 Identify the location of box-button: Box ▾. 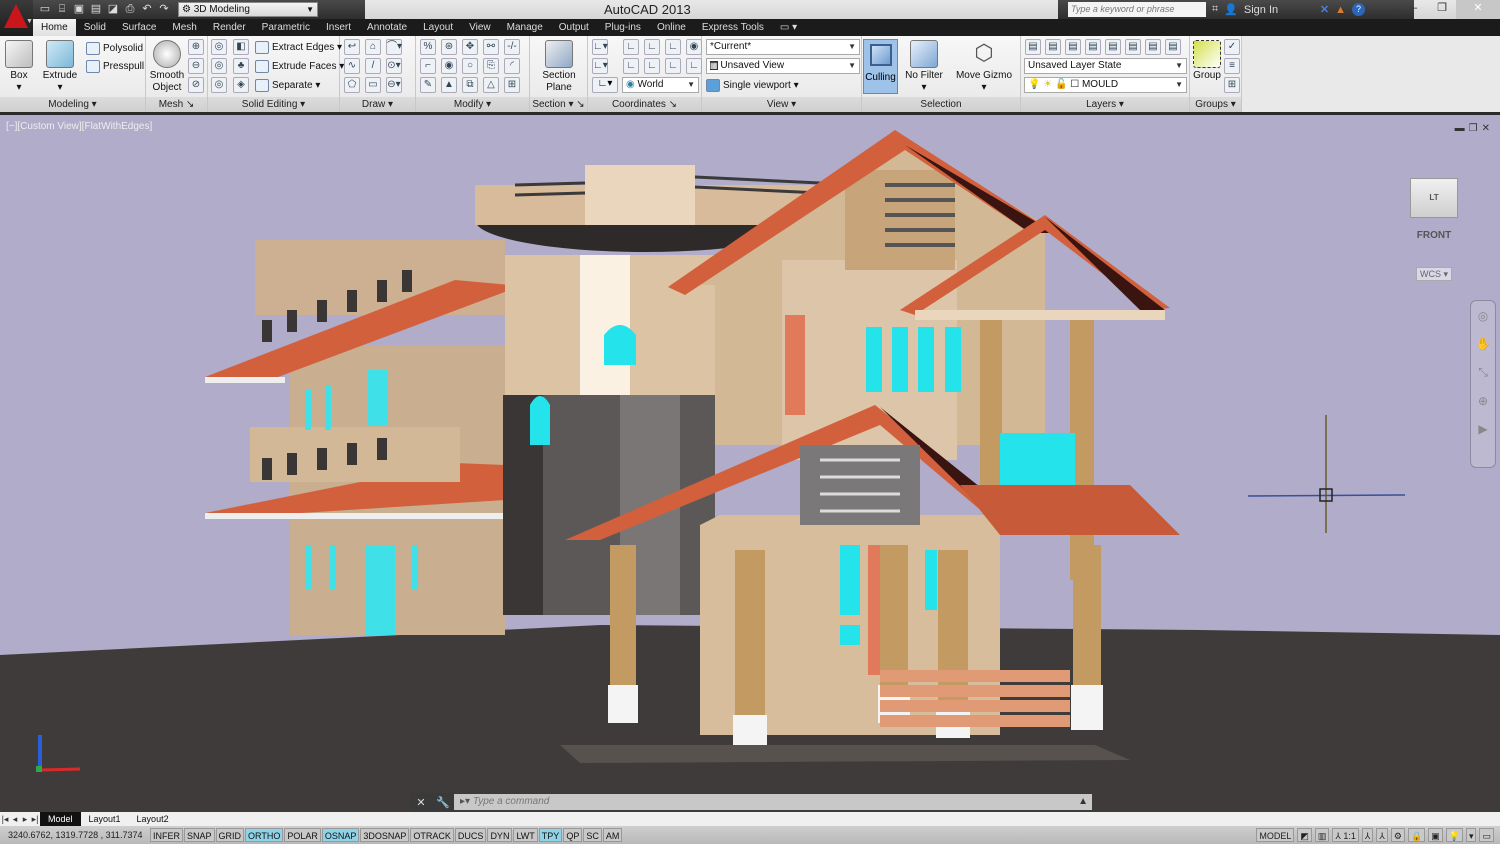
(19, 67).